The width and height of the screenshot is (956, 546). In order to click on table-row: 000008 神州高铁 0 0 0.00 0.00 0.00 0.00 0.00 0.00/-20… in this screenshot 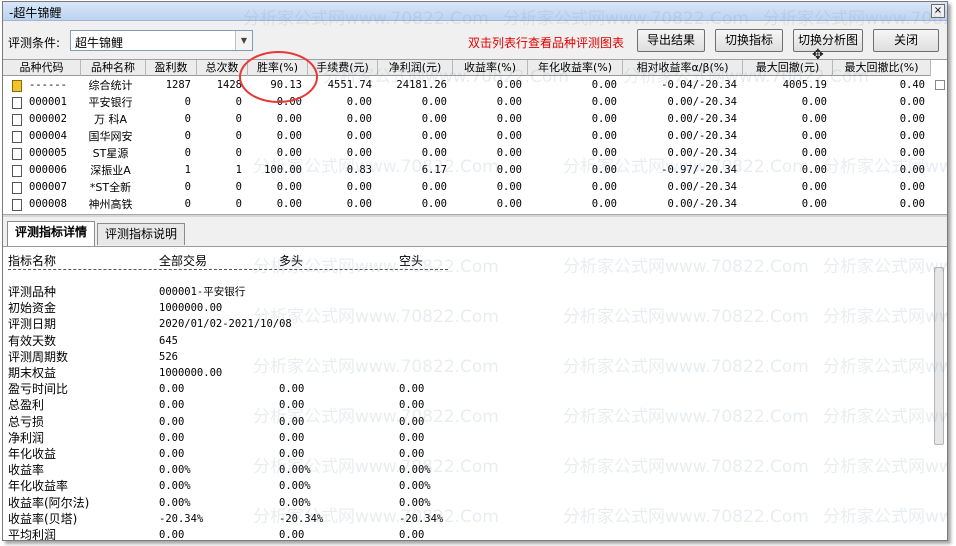, I will do `click(467, 204)`.